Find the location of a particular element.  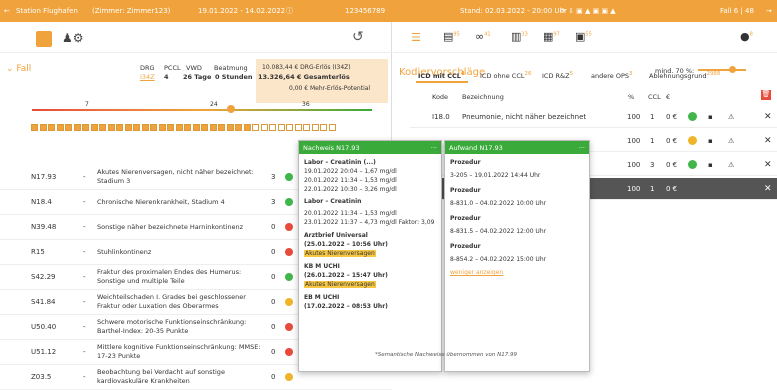

col-kode: Kode is located at coordinates (440, 97).